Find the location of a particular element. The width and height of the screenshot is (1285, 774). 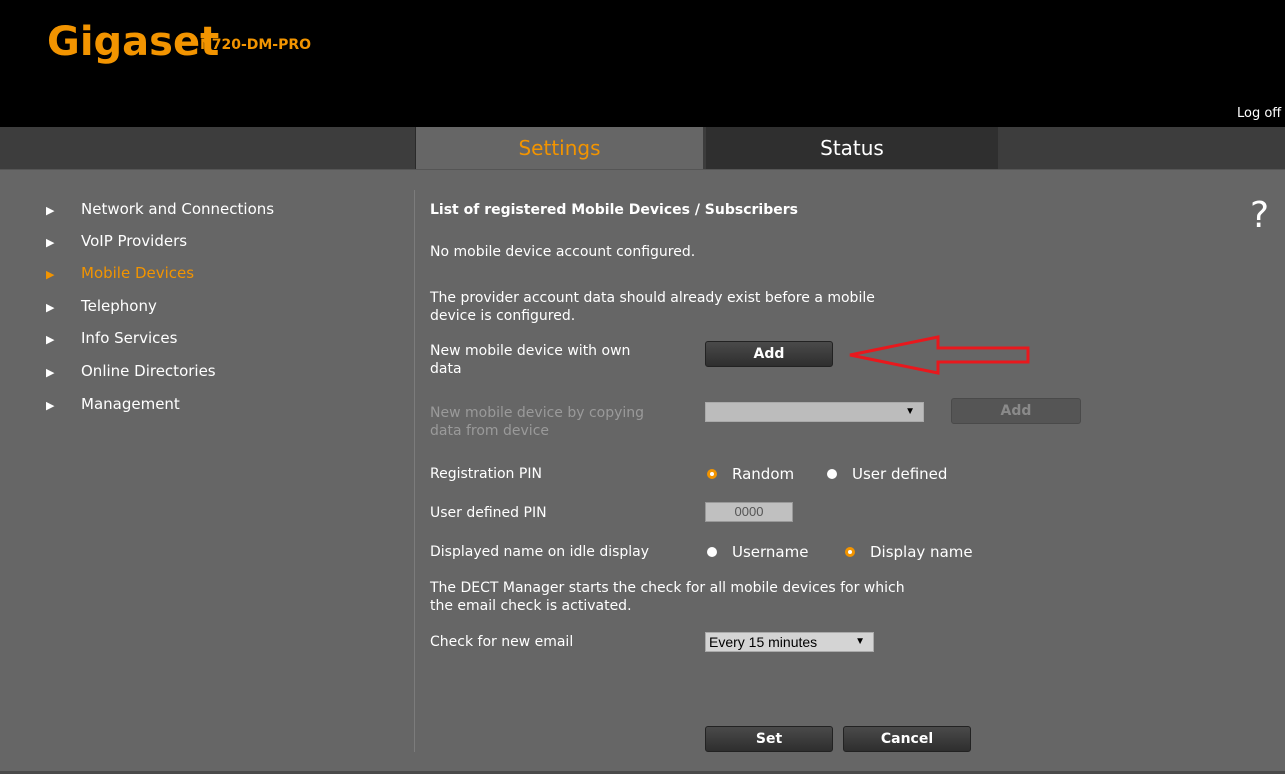

radio-user-defined is located at coordinates (832, 474).